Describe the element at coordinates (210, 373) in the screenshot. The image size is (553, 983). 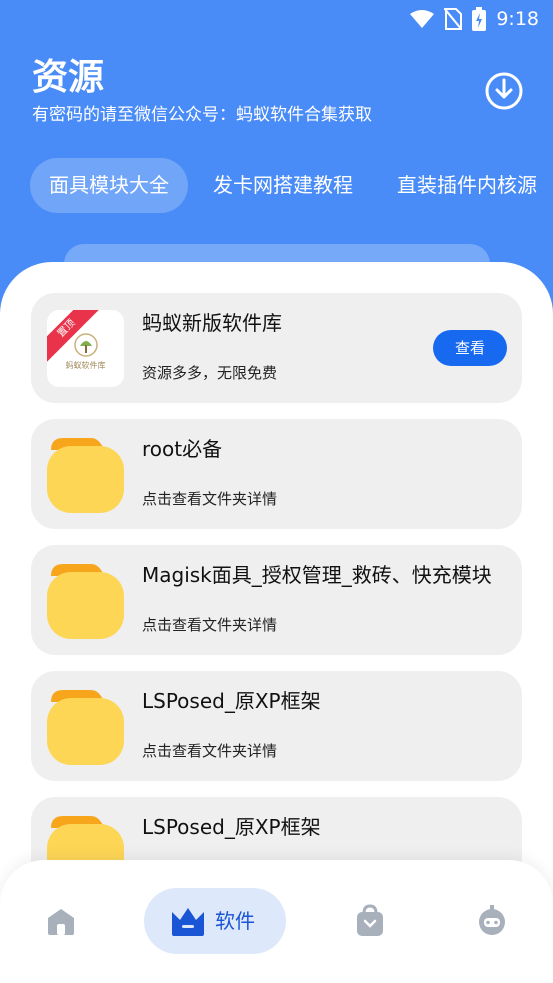
I see `item-desc: 资源多多，无限免费` at that location.